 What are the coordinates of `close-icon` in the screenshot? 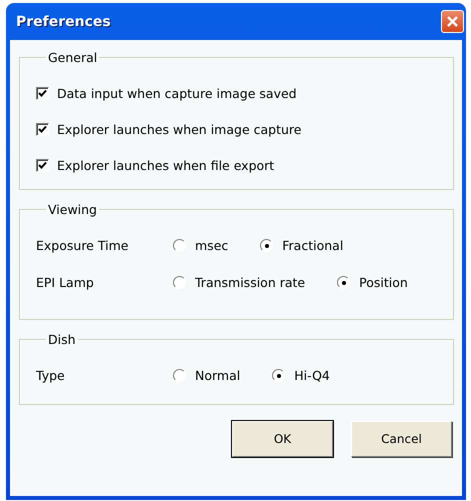 It's located at (452, 21).